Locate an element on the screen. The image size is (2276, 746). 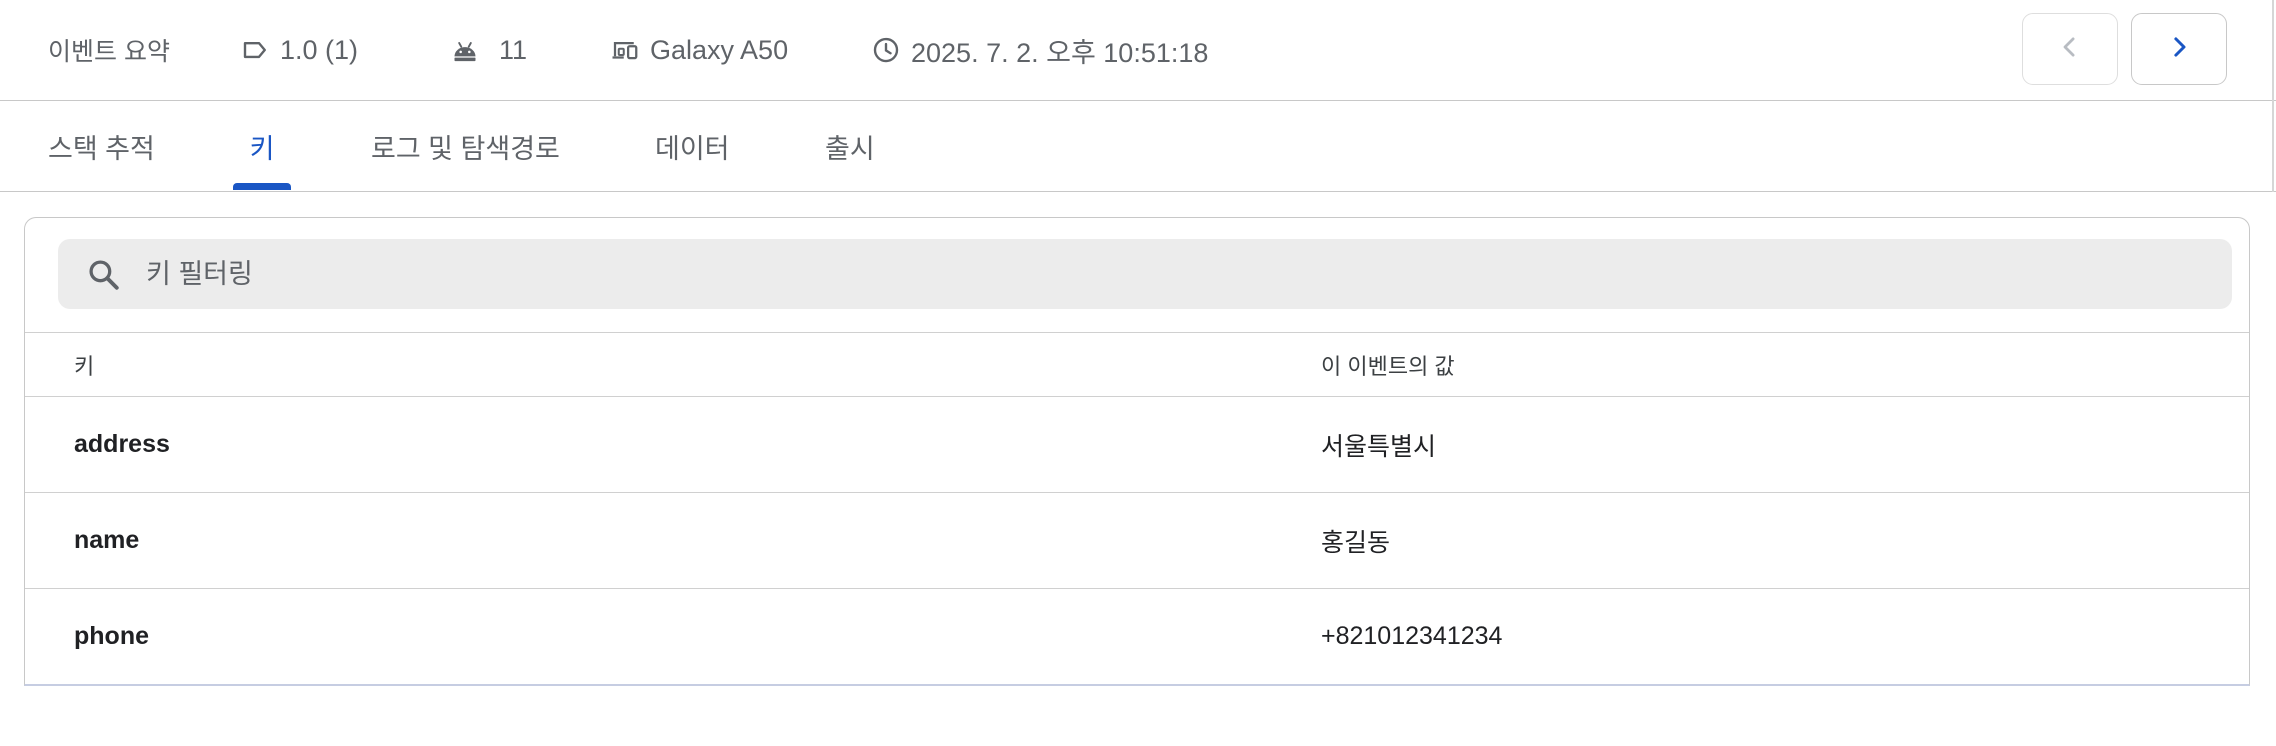
device-name: Galaxy A50 is located at coordinates (719, 49).